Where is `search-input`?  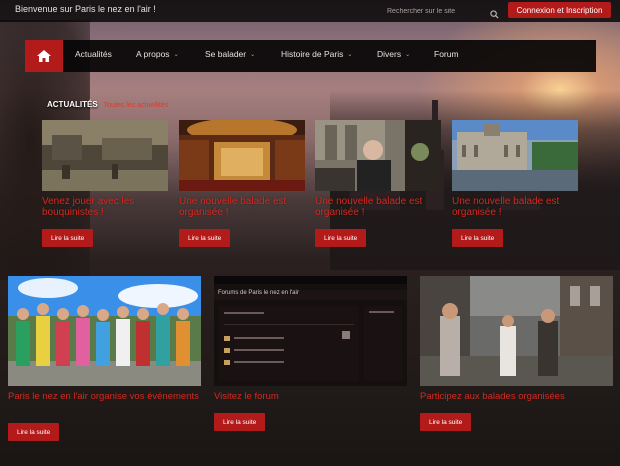 search-input is located at coordinates (441, 11).